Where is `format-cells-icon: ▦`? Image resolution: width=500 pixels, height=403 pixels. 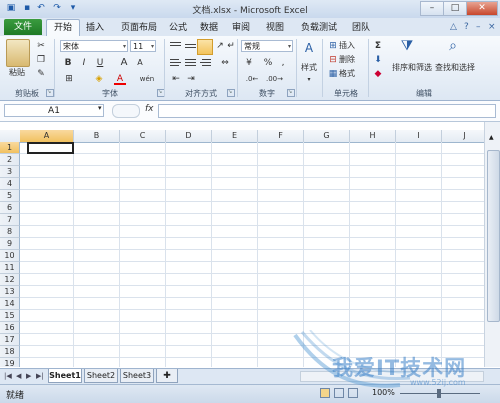
format-cells-icon: ▦ is located at coordinates (333, 74).